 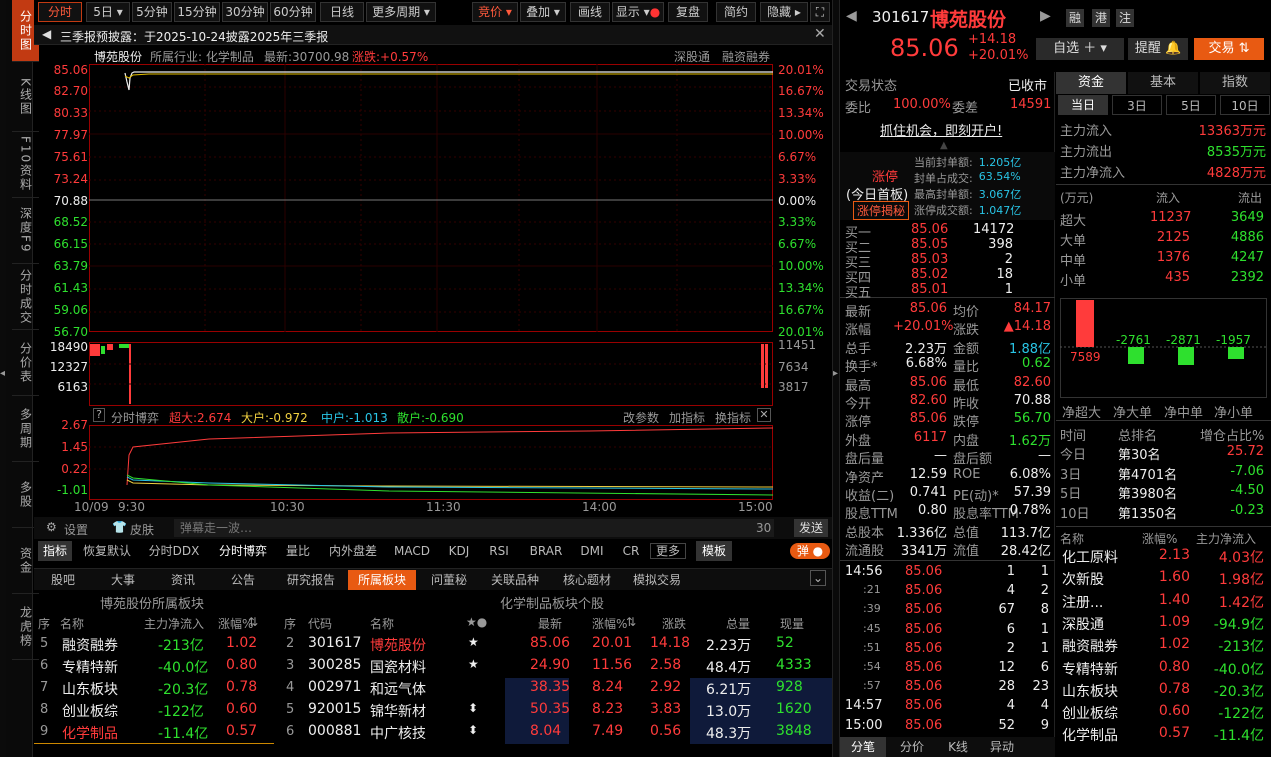 I want to click on speaker-icon: ◀, so click(x=47, y=34).